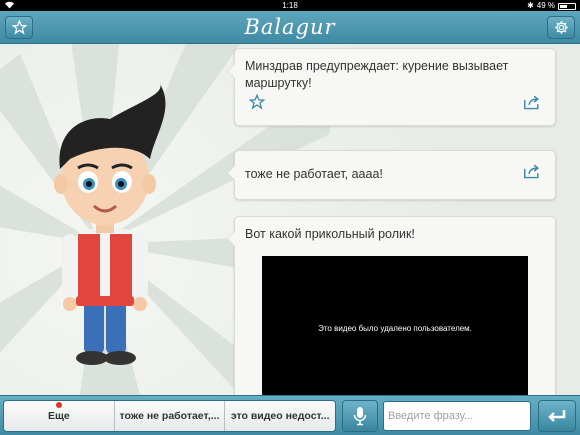 This screenshot has height=435, width=580. I want to click on send-button, so click(557, 416).